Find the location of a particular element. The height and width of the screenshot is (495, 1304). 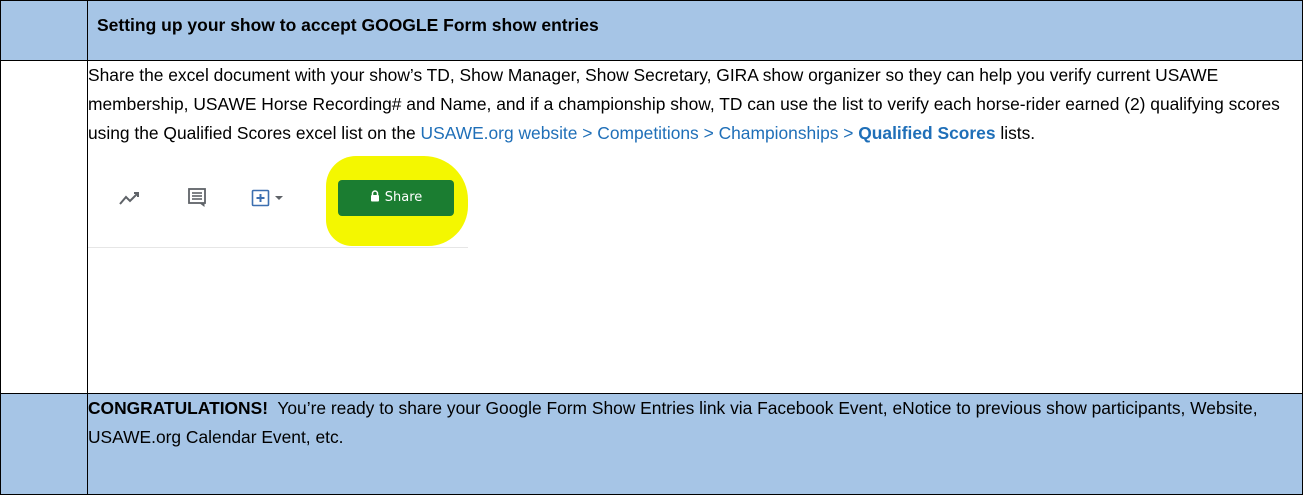

sheets-toolbar-screenshot: Share is located at coordinates (278, 199).